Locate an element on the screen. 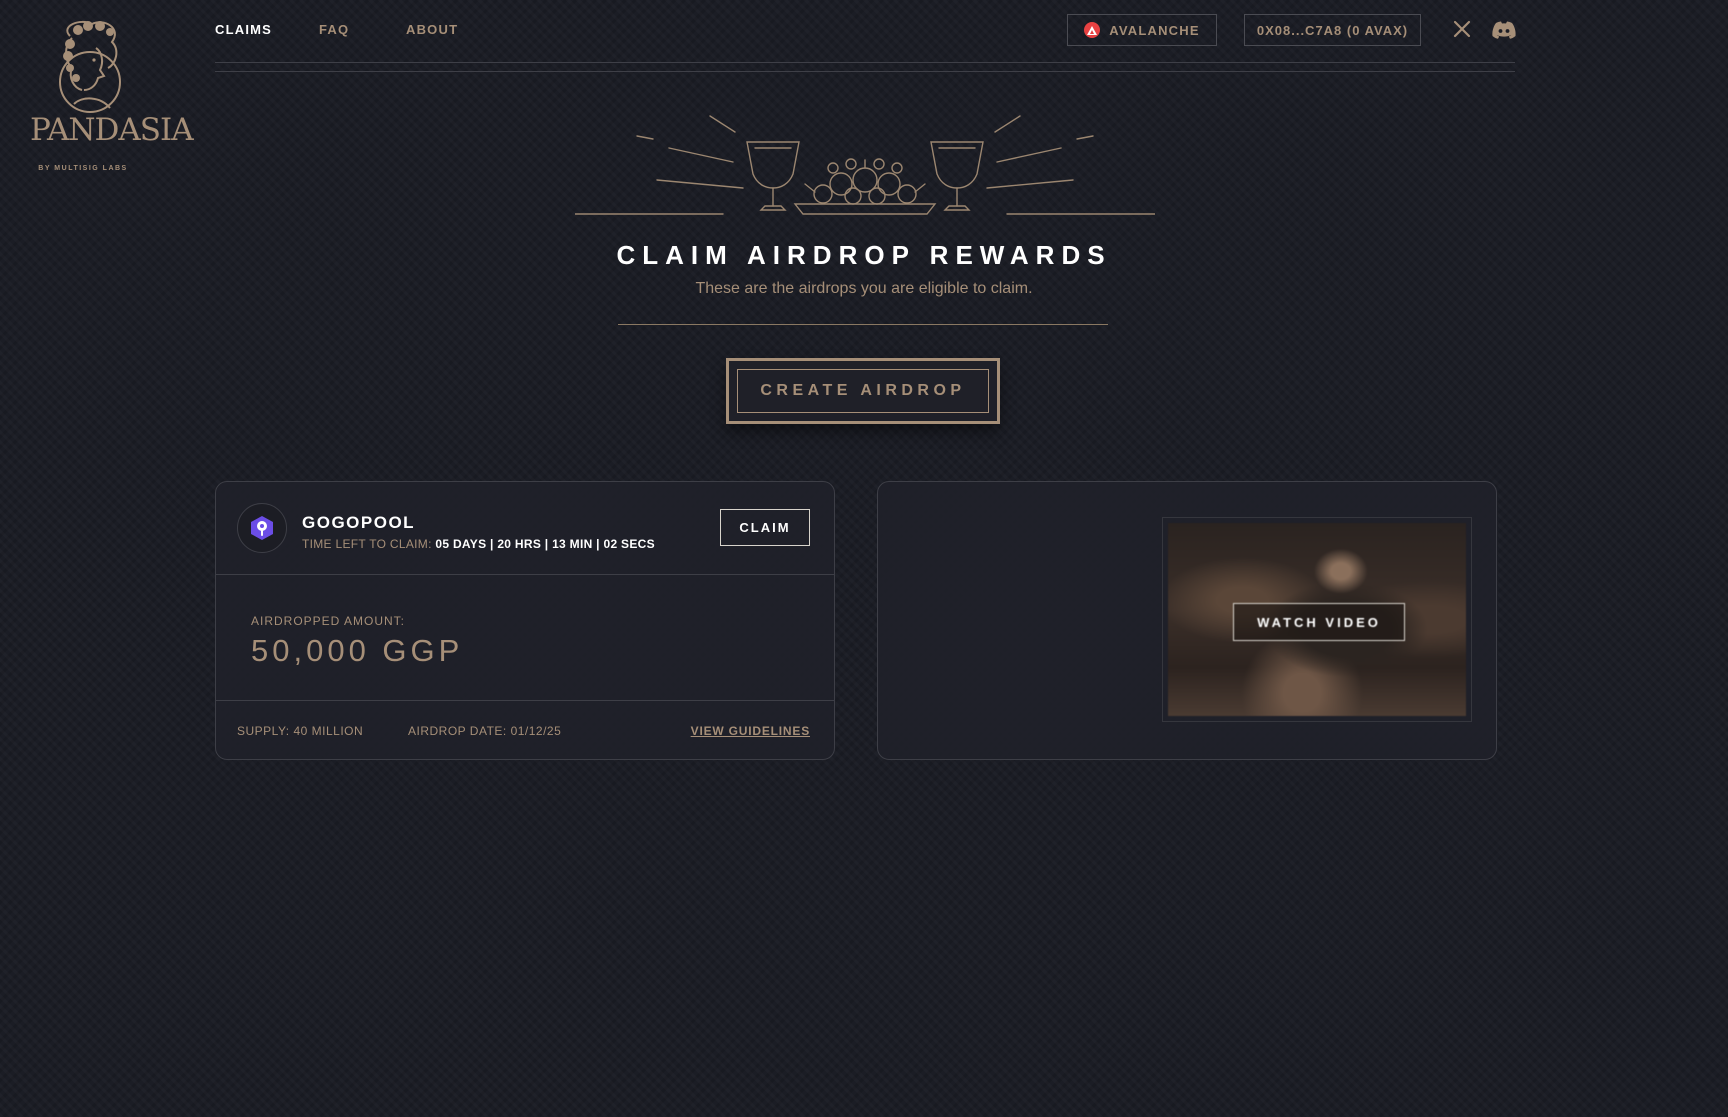 Image resolution: width=1728 pixels, height=1117 pixels. network-selector-button: AVALANCHE is located at coordinates (1142, 30).